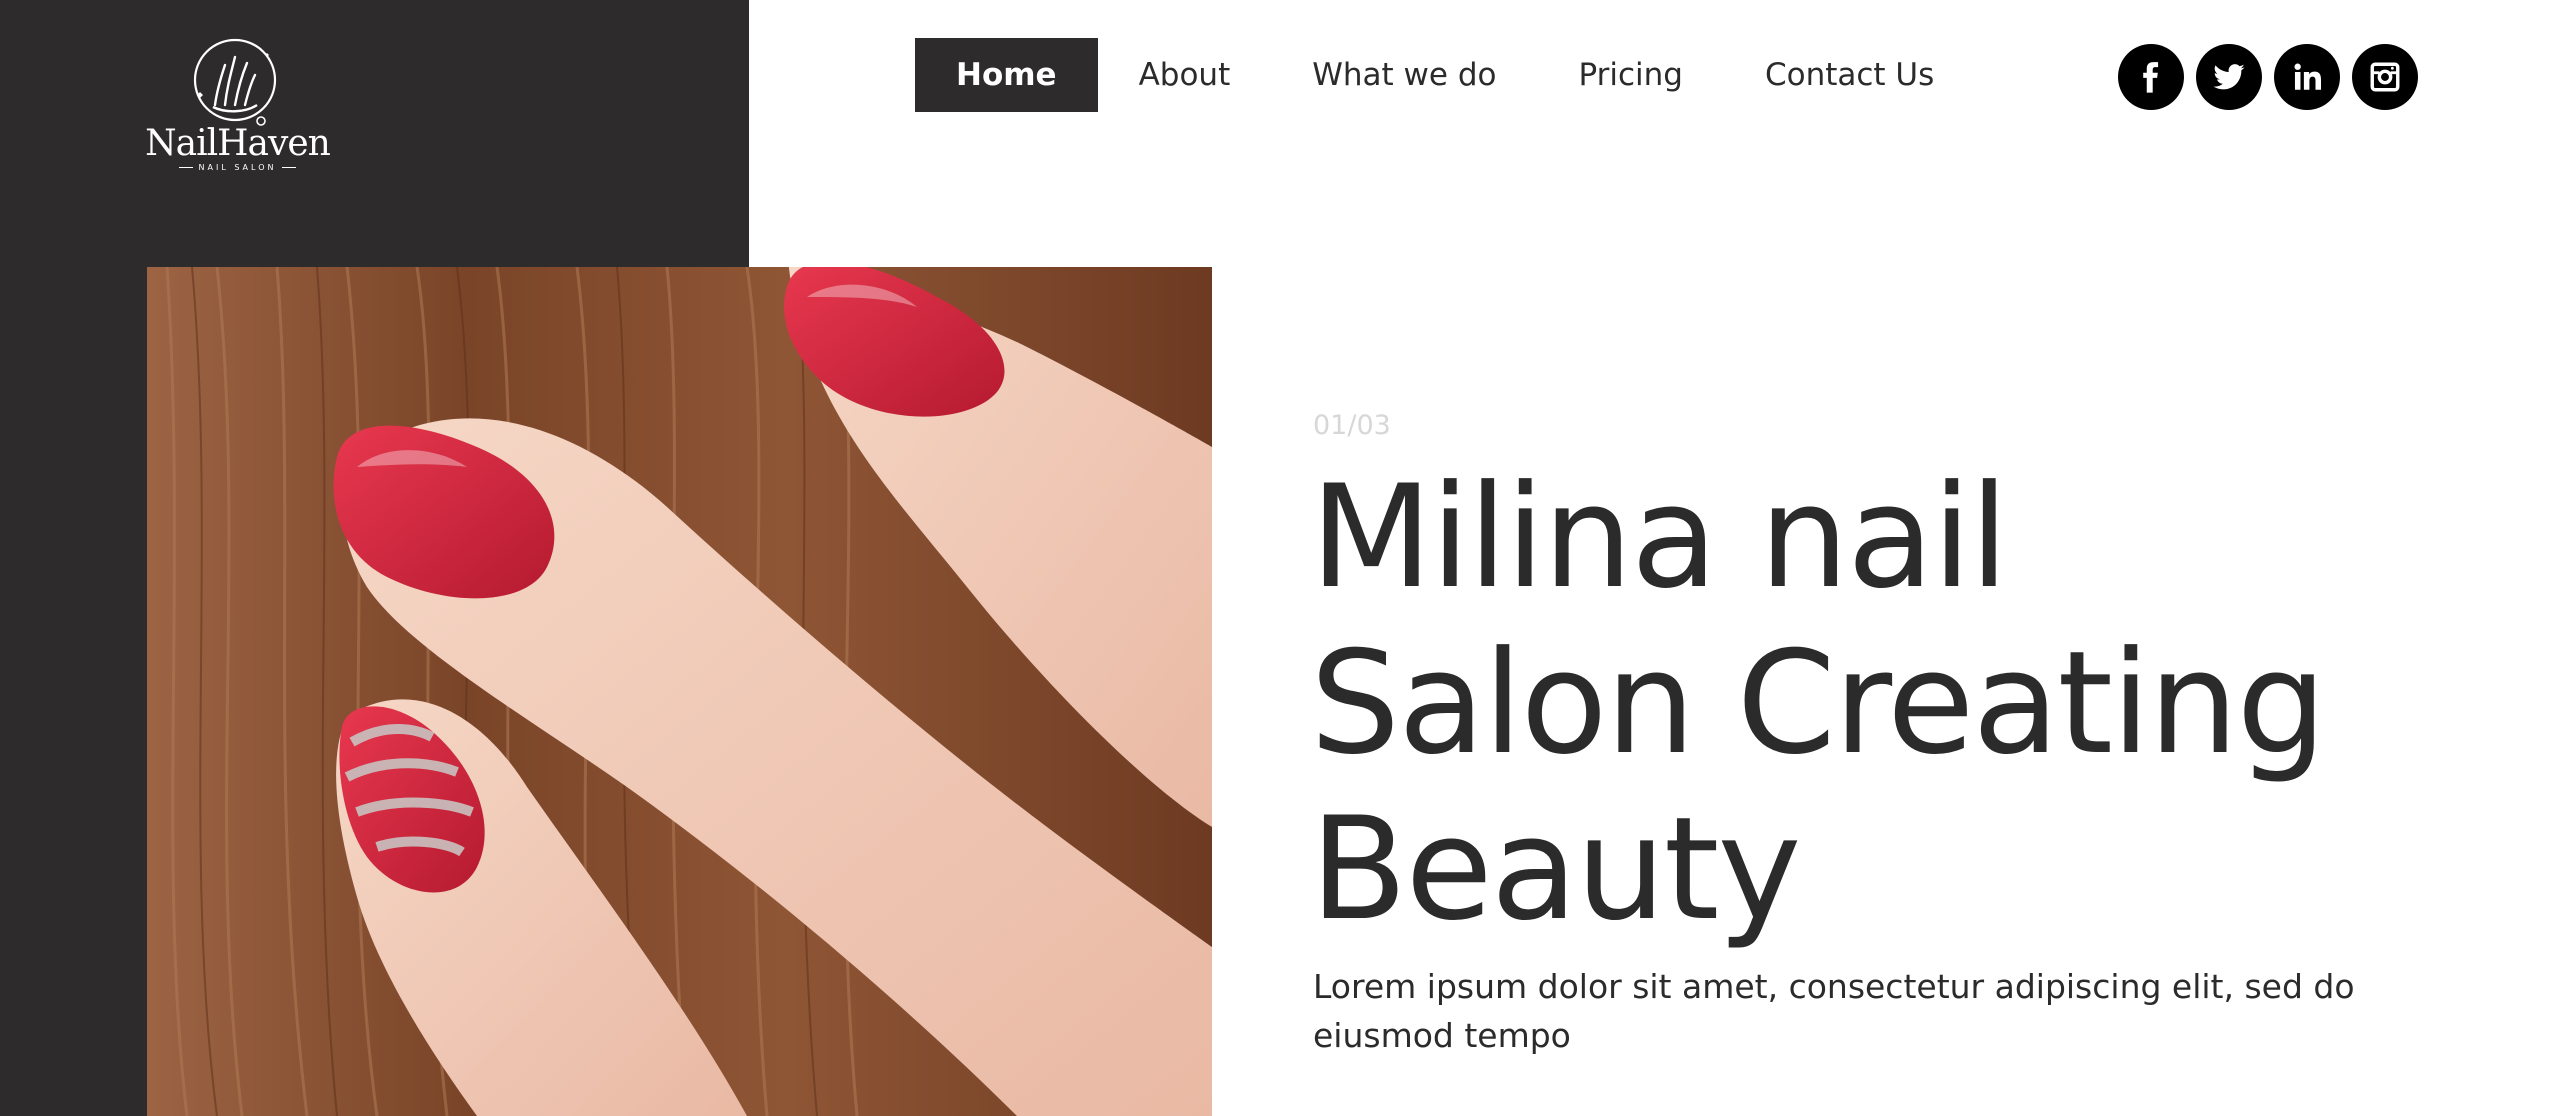 The width and height of the screenshot is (2559, 1116). Describe the element at coordinates (2229, 77) in the screenshot. I see `twitter-icon` at that location.